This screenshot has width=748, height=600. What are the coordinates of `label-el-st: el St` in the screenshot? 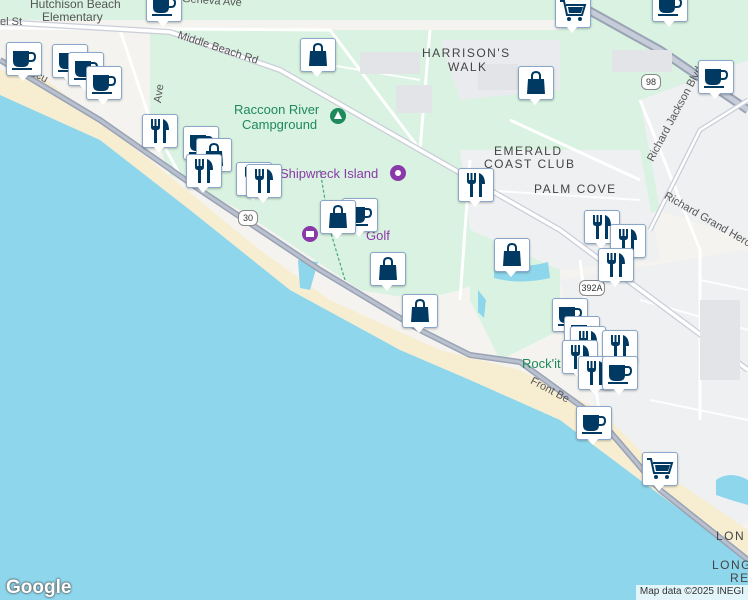 It's located at (11, 22).